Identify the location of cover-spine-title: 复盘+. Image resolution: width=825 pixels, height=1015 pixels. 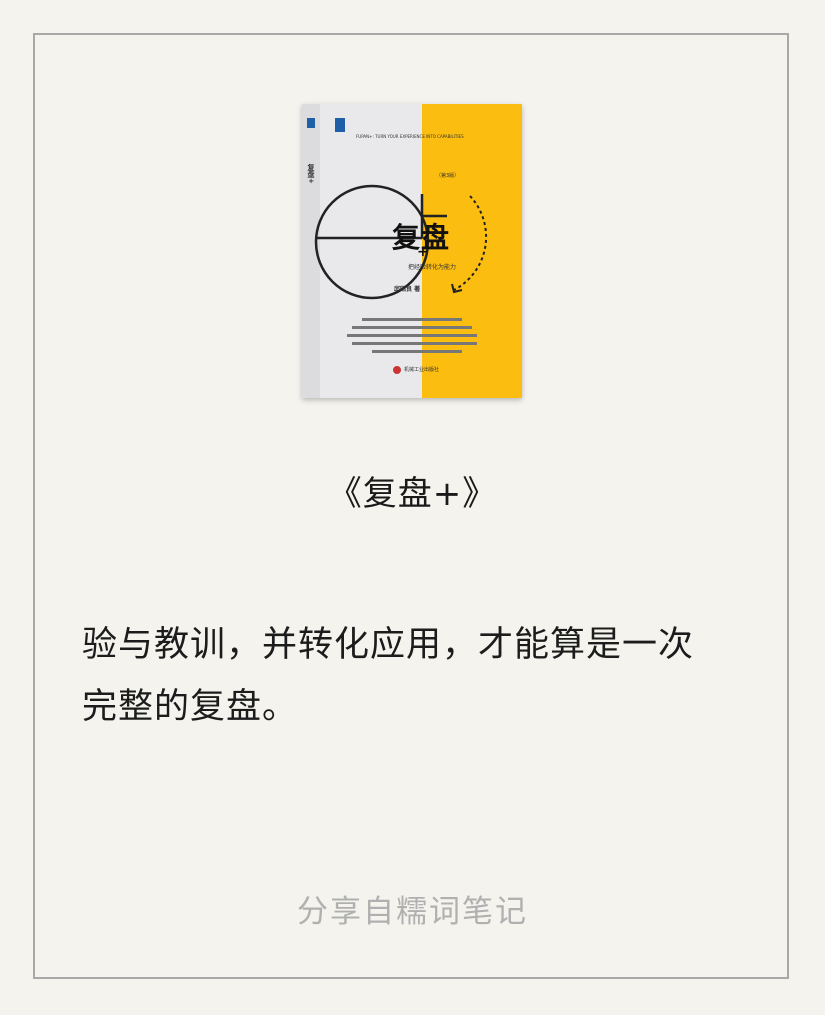
(311, 174).